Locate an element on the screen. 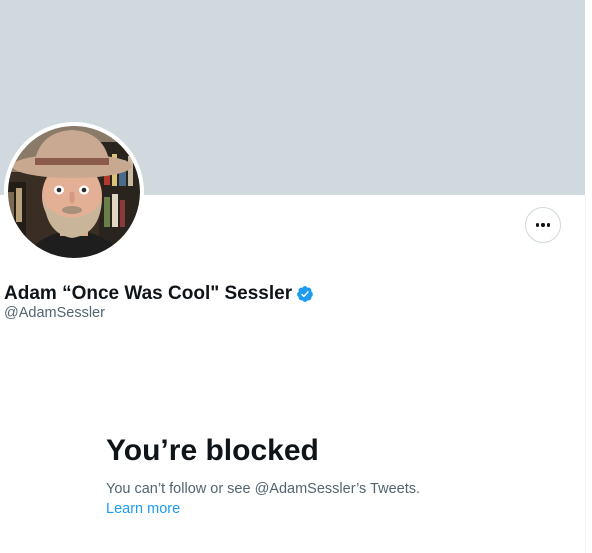 The image size is (592, 553). more-options-icon is located at coordinates (543, 225).